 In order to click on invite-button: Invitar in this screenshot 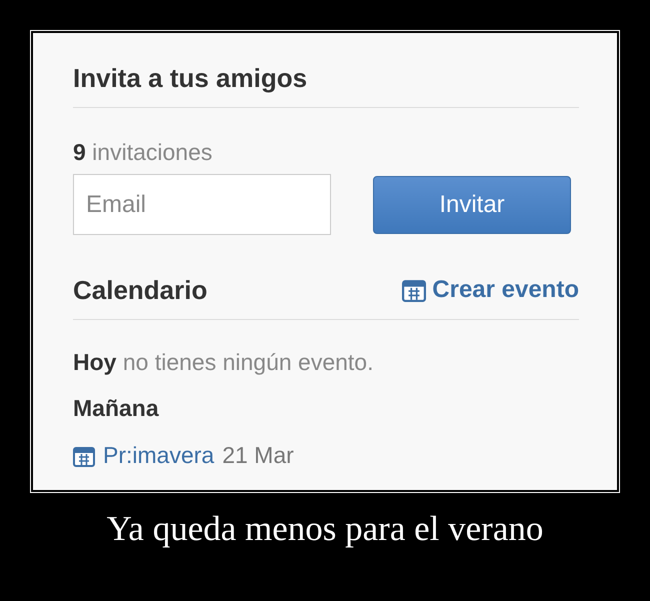, I will do `click(472, 205)`.